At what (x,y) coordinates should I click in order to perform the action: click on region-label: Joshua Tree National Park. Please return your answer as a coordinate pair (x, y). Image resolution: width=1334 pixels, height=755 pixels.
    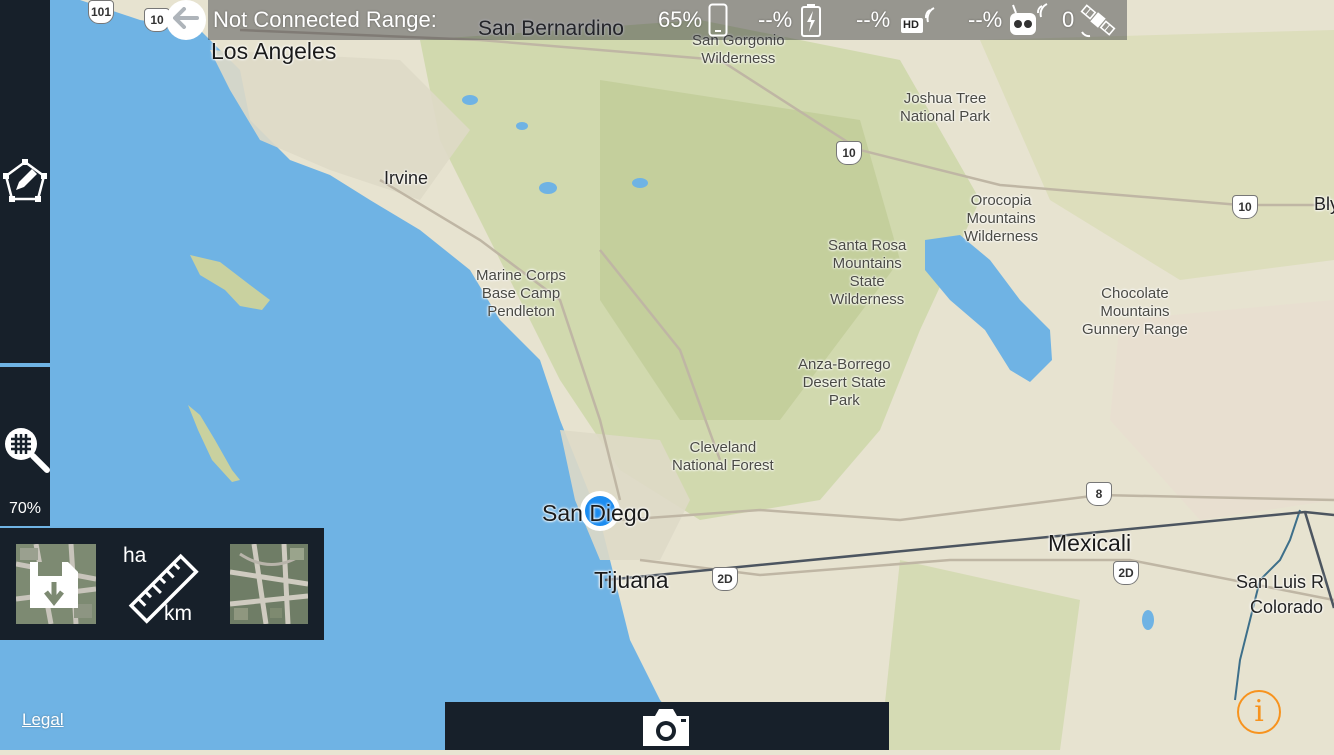
    Looking at the image, I should click on (945, 107).